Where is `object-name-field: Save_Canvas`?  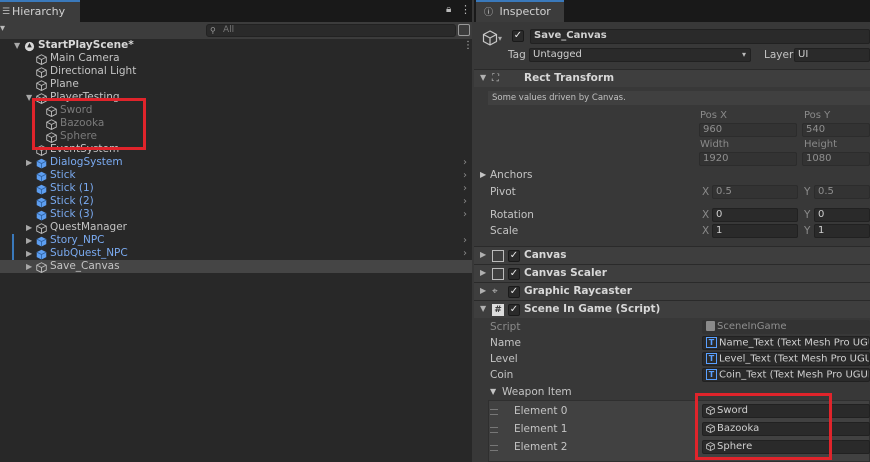
object-name-field: Save_Canvas is located at coordinates (700, 36).